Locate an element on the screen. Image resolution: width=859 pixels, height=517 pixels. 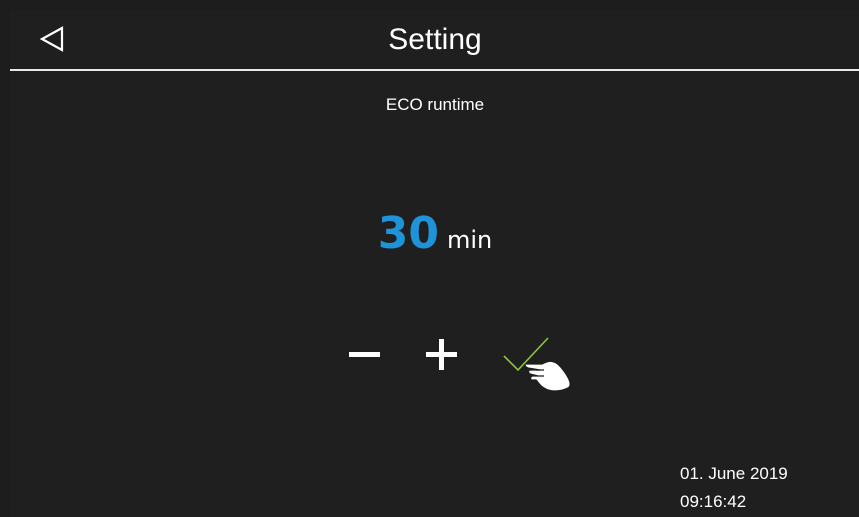
current-date: 01. June 2019 is located at coordinates (734, 473).